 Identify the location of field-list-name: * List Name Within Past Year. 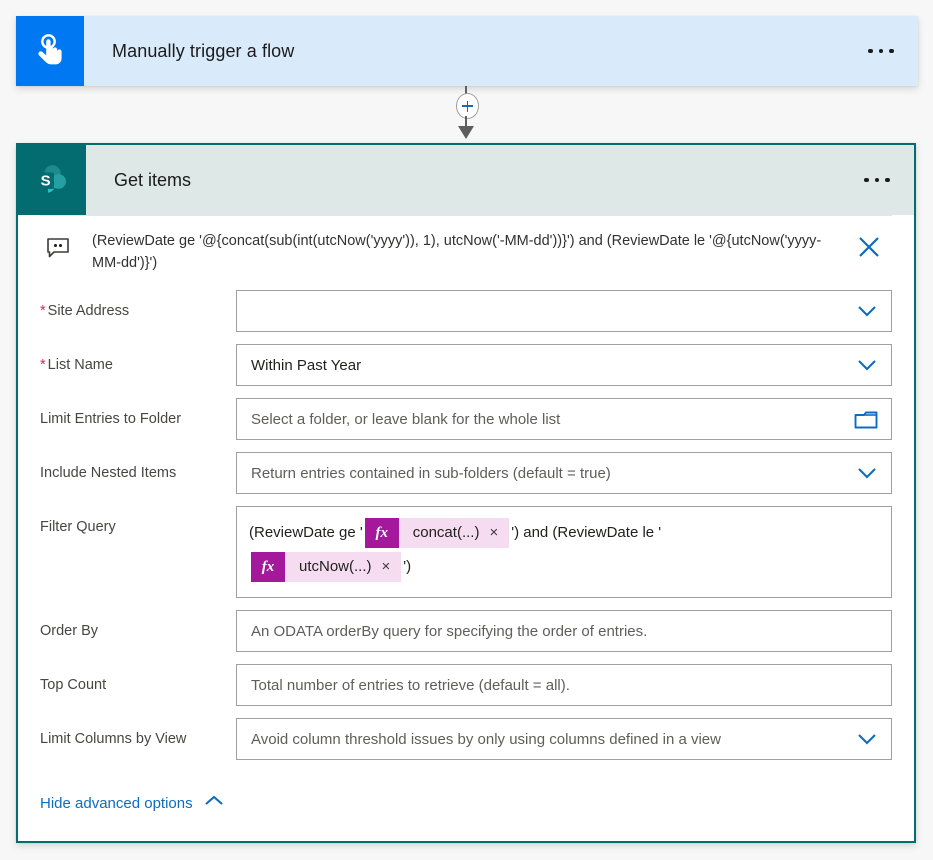
(466, 365).